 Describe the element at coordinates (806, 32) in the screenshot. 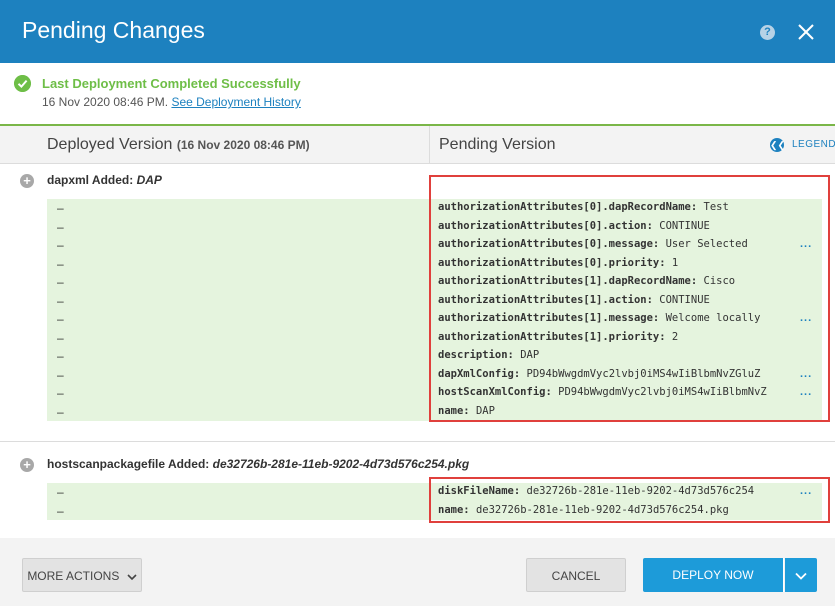

I see `close-icon` at that location.